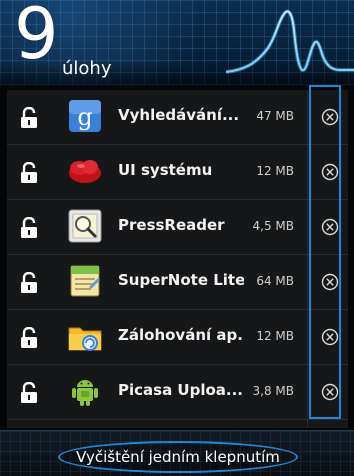  I want to click on task-memory-size: 3,8 MB, so click(273, 391).